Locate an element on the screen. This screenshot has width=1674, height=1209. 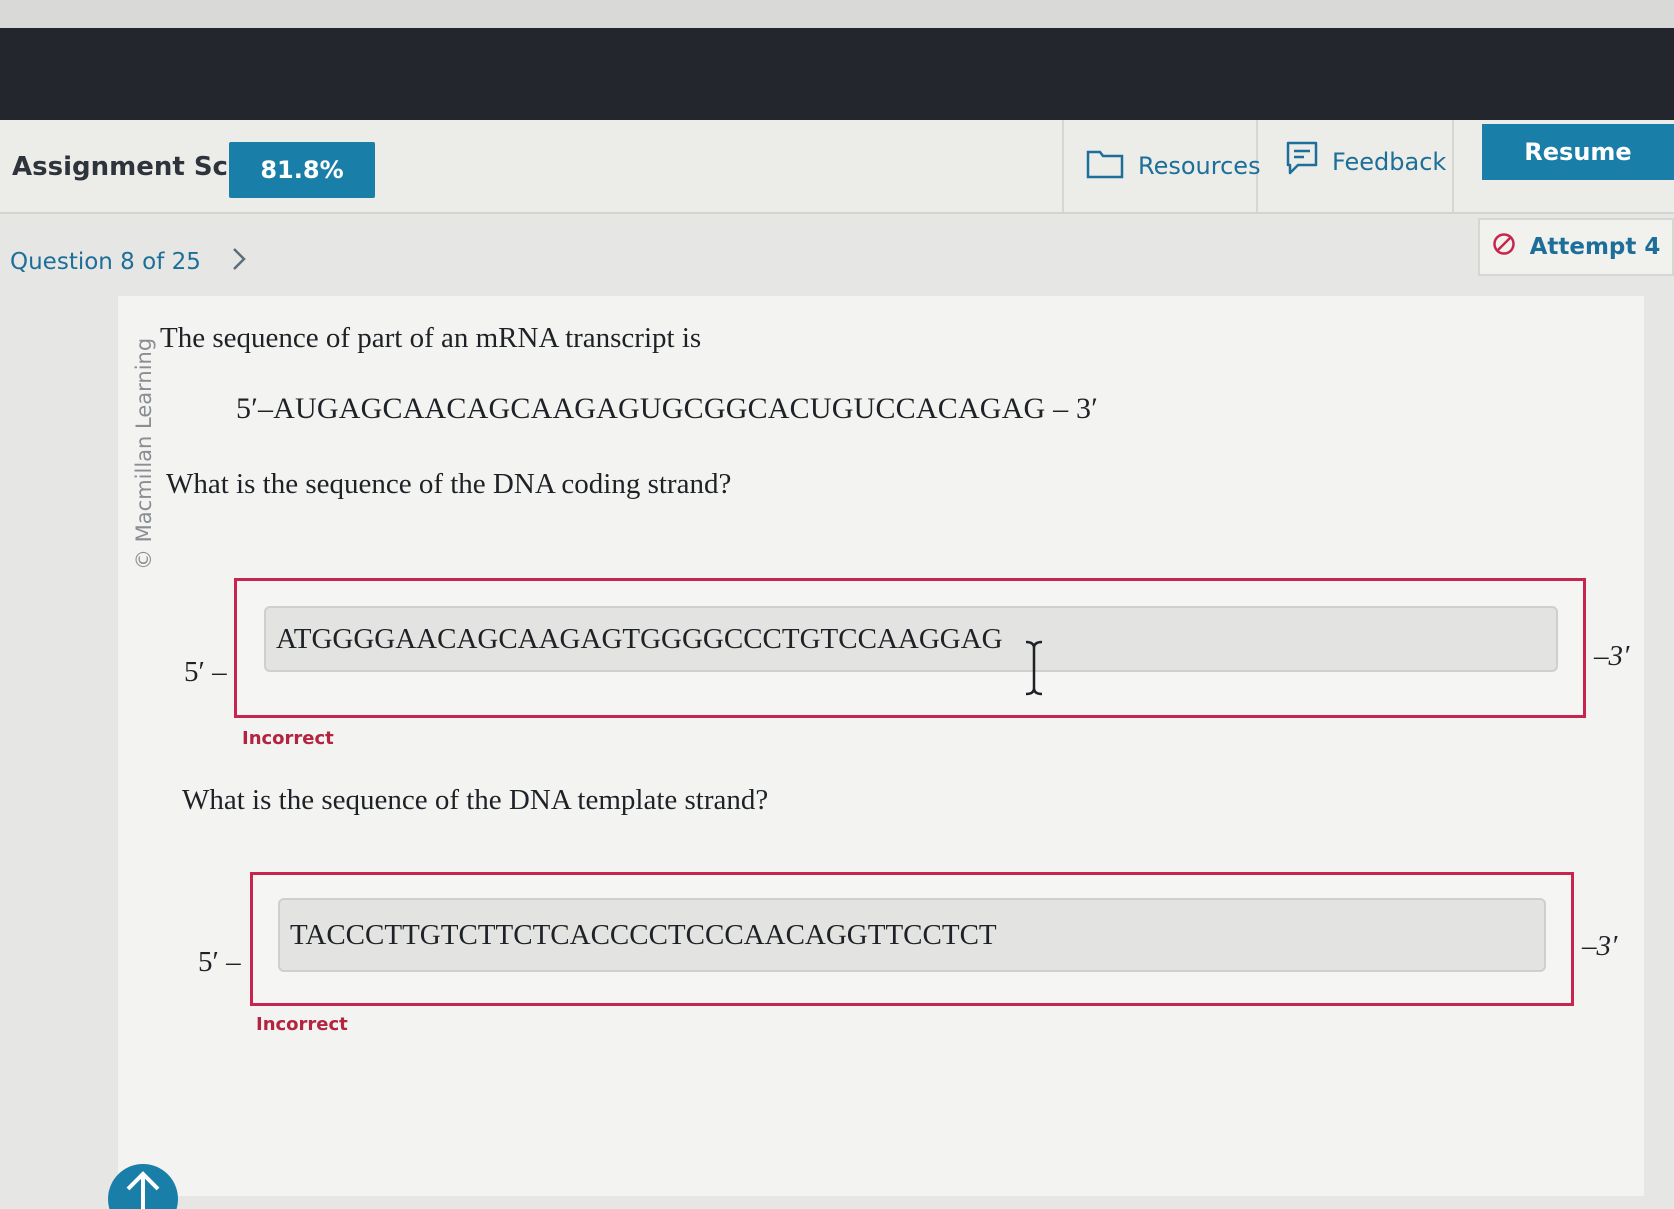
scroll-to-top-button is located at coordinates (143, 1186).